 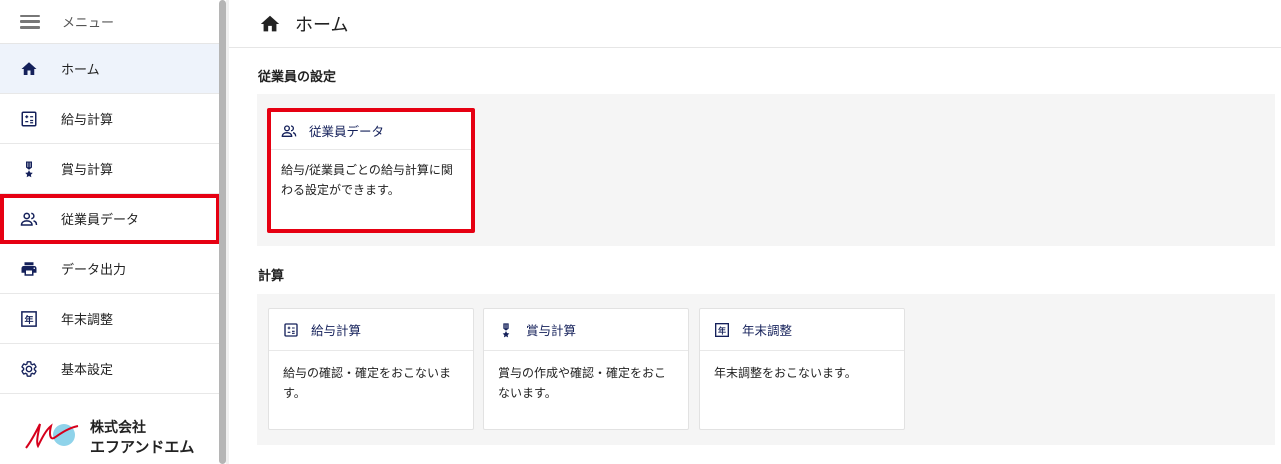 I want to click on page-title: ホーム, so click(x=322, y=25).